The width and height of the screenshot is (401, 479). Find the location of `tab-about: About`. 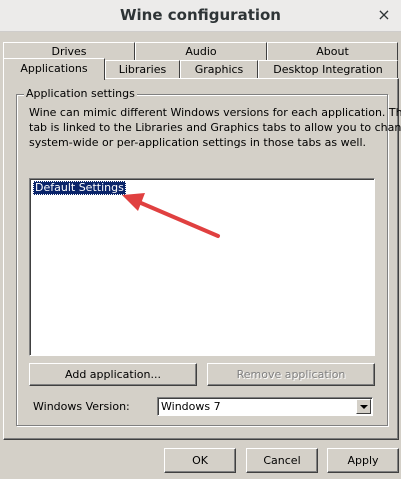

tab-about: About is located at coordinates (332, 51).